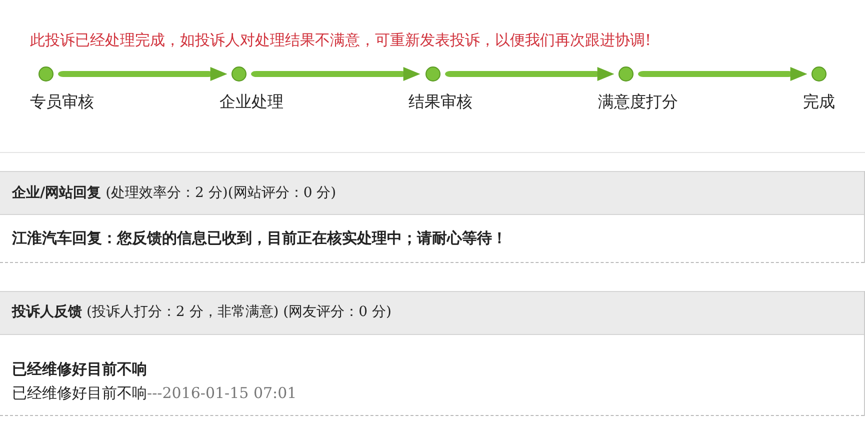 This screenshot has width=865, height=426. Describe the element at coordinates (440, 102) in the screenshot. I see `step-label: 结果审核` at that location.